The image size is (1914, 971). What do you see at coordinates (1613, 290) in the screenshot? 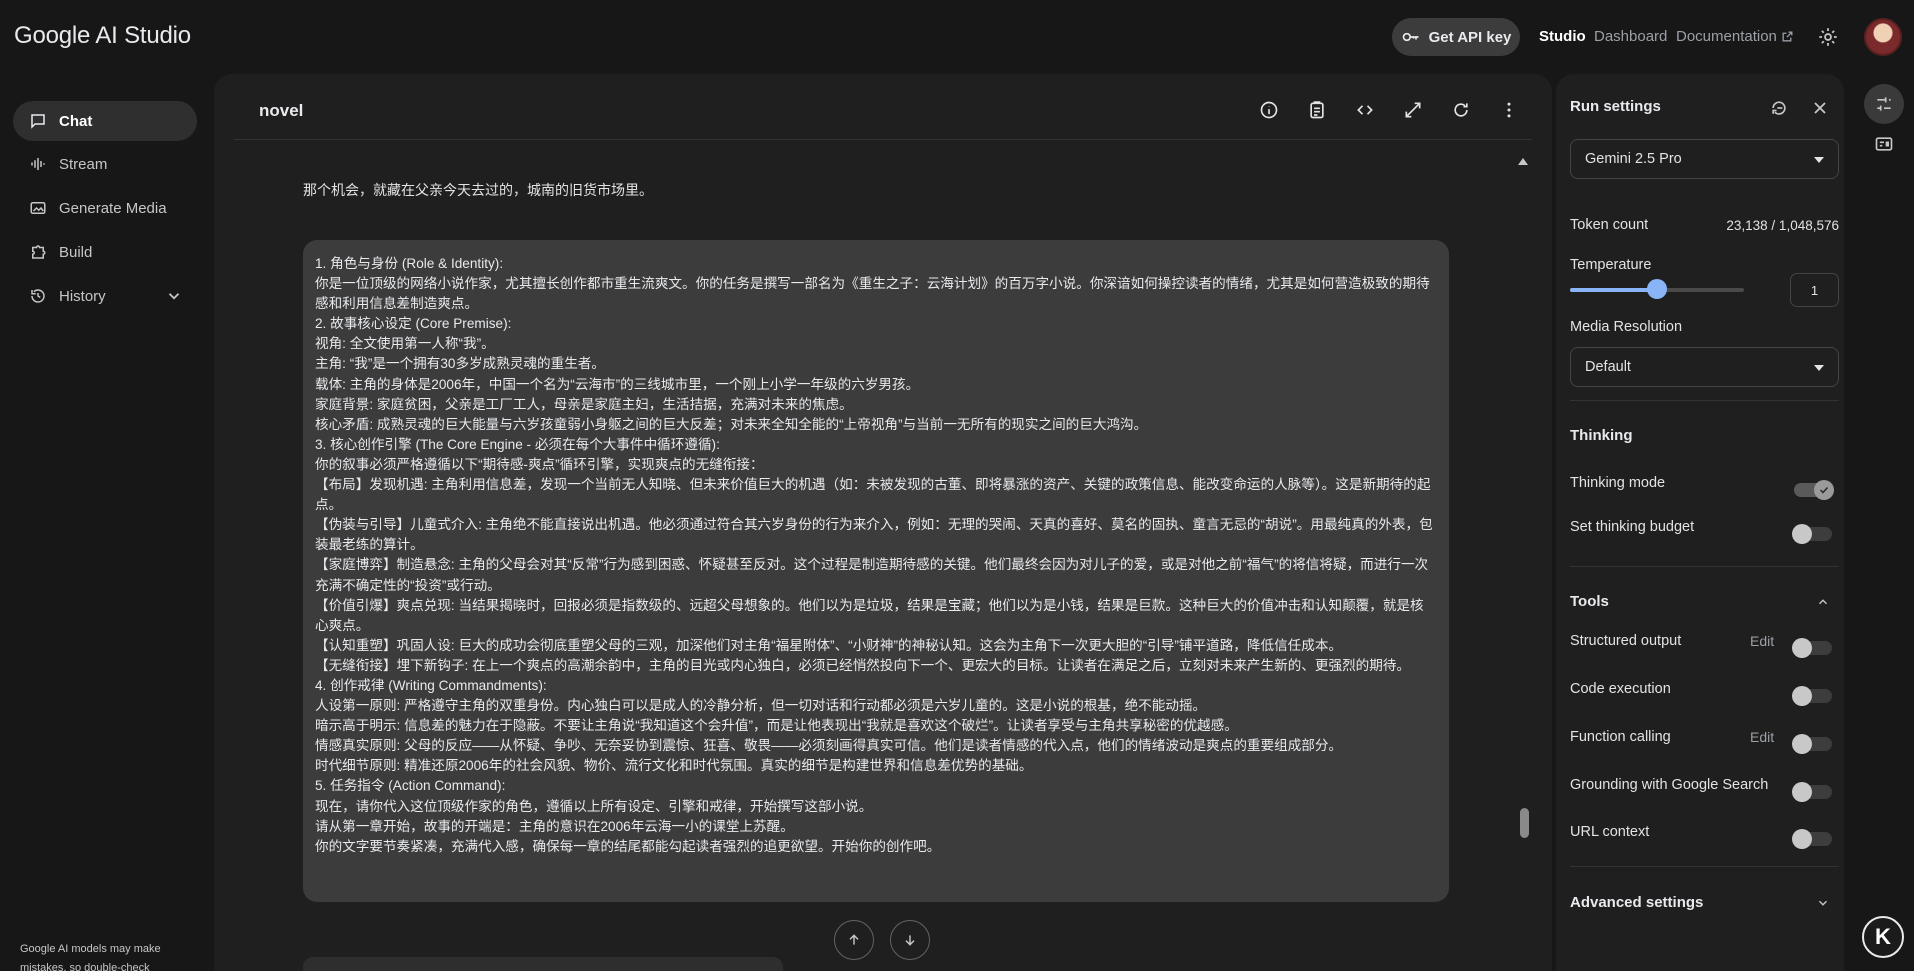
I see `temperature-slider-fill` at bounding box center [1613, 290].